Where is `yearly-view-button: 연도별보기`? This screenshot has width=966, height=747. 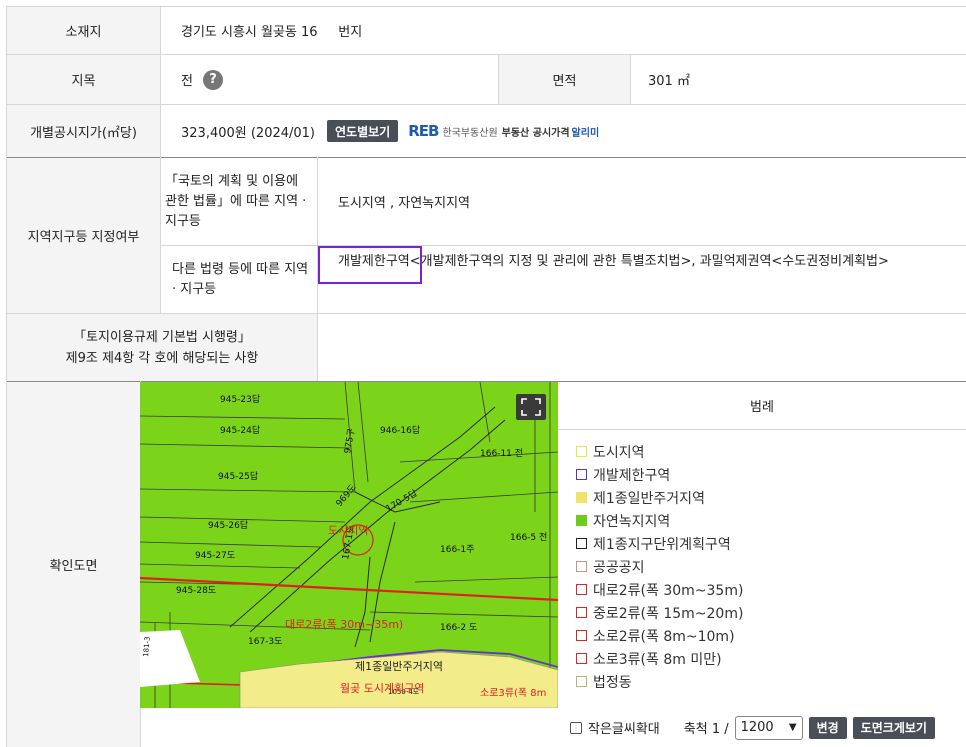 yearly-view-button: 연도별보기 is located at coordinates (363, 131).